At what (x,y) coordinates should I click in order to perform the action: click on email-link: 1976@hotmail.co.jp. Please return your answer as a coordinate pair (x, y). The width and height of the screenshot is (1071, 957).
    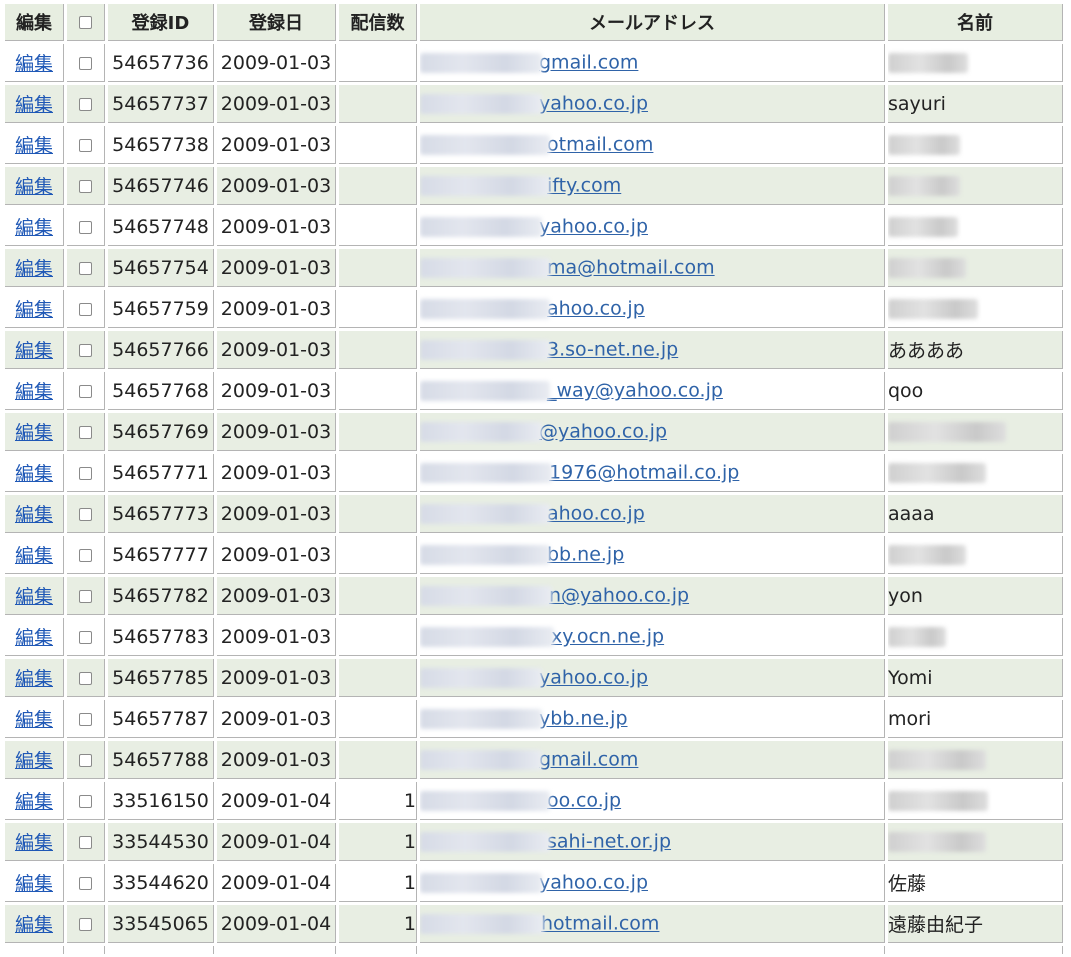
    Looking at the image, I should click on (644, 473).